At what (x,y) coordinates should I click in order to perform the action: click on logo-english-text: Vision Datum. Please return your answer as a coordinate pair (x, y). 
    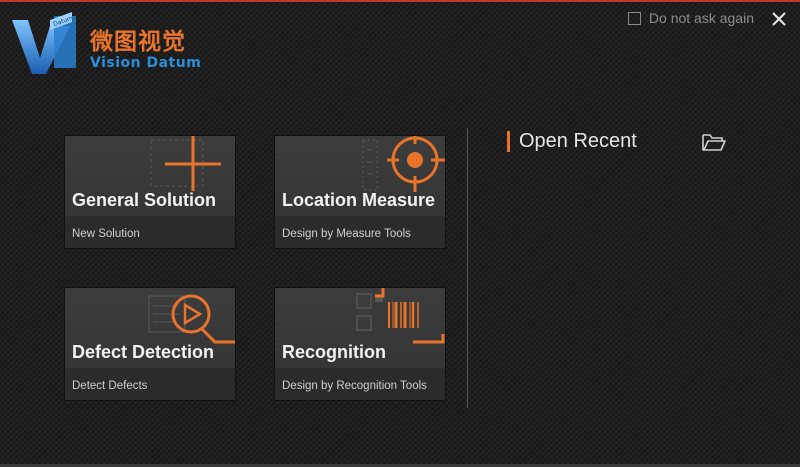
    Looking at the image, I should click on (146, 63).